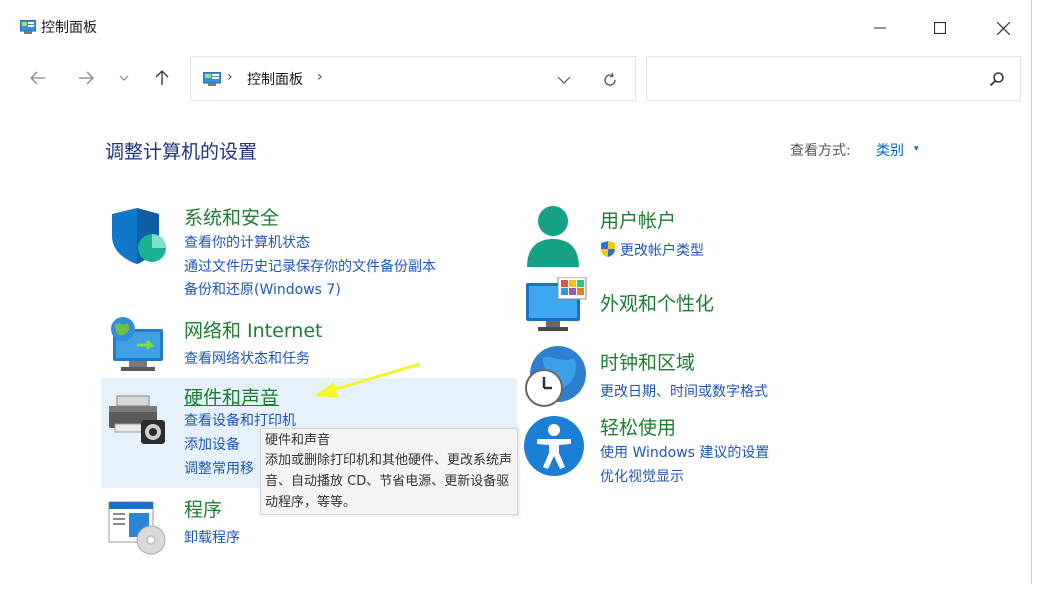 The height and width of the screenshot is (600, 1052). I want to click on shield-icon, so click(139, 236).